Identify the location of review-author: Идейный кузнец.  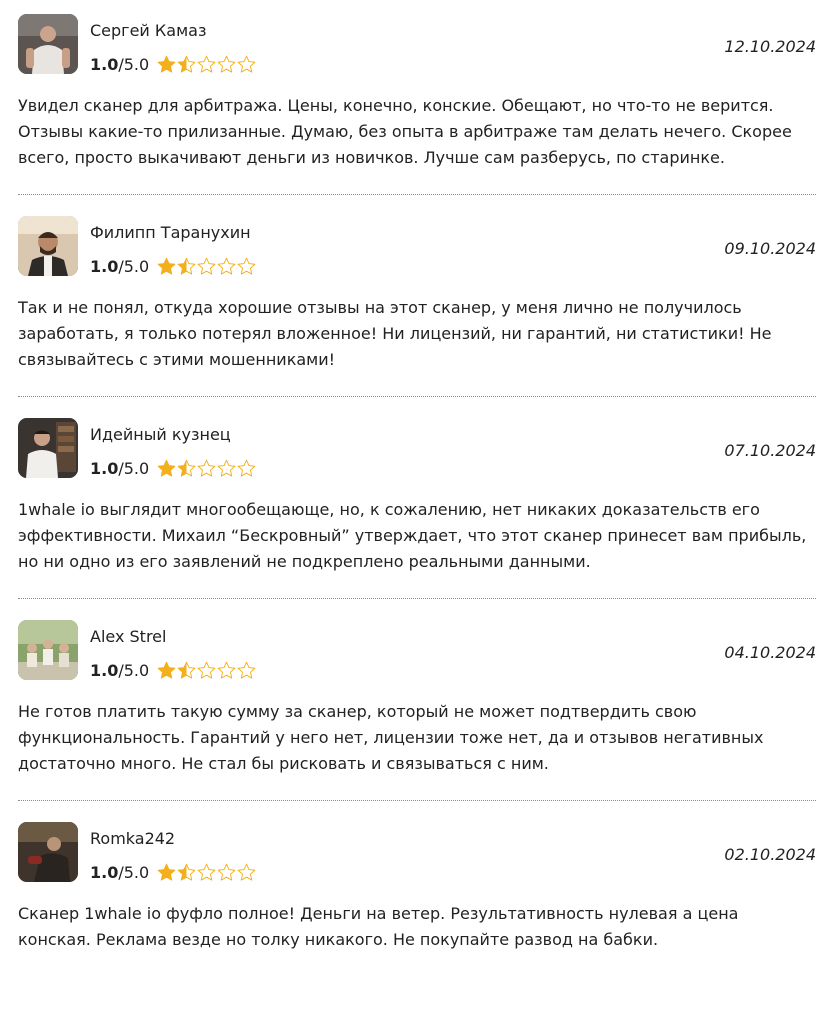
(160, 434).